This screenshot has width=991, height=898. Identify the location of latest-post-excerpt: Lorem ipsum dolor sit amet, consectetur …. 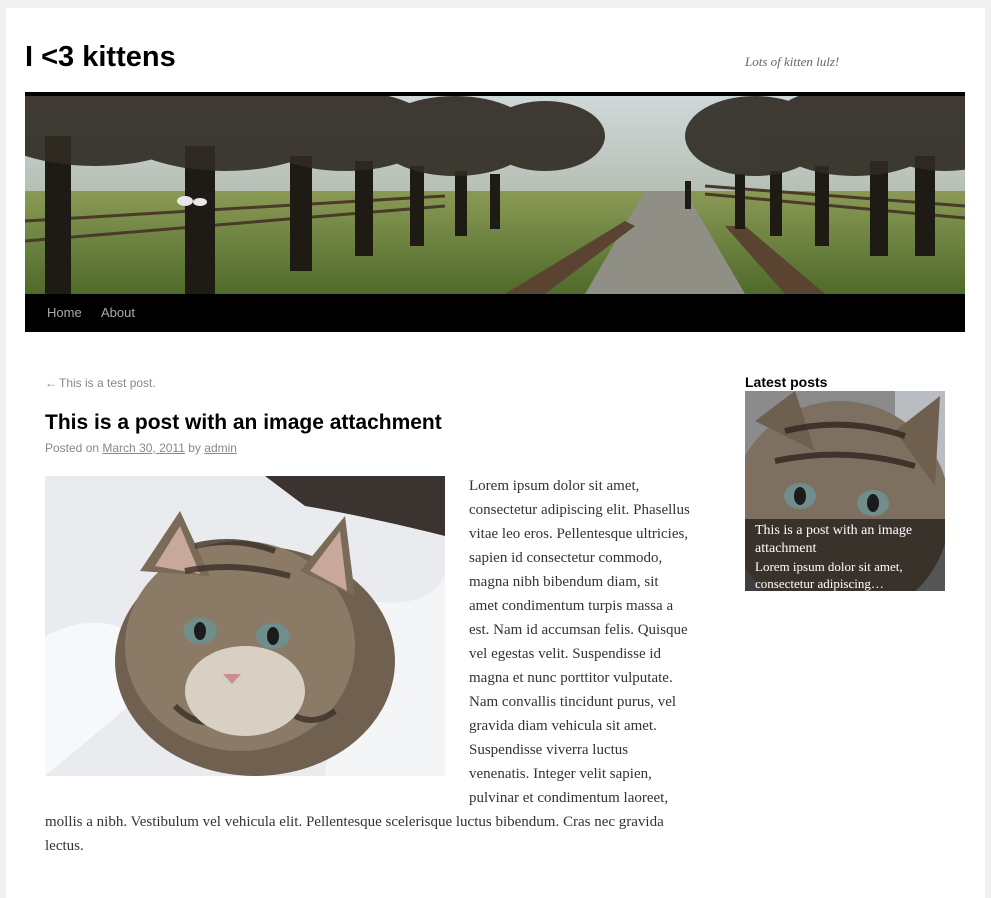
(829, 575).